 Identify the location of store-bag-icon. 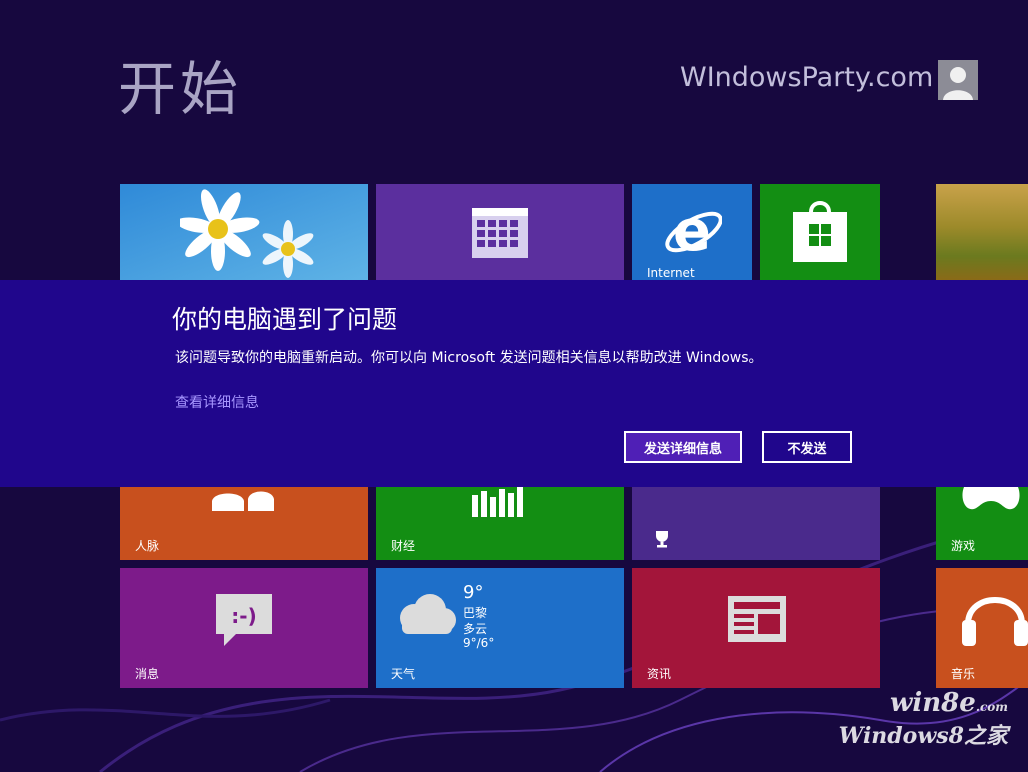
(820, 231).